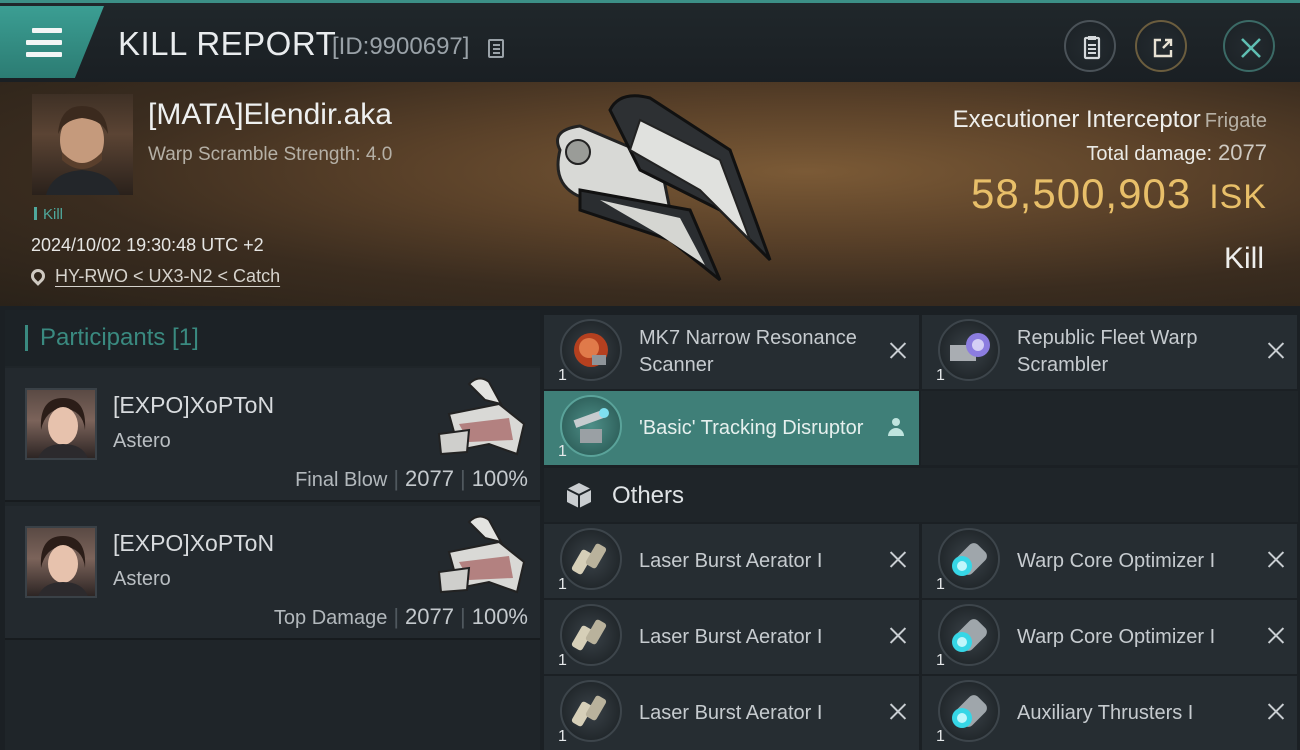 The height and width of the screenshot is (750, 1300). What do you see at coordinates (400, 616) in the screenshot?
I see `participant-stats: Top Damage | 2077 | 100%` at bounding box center [400, 616].